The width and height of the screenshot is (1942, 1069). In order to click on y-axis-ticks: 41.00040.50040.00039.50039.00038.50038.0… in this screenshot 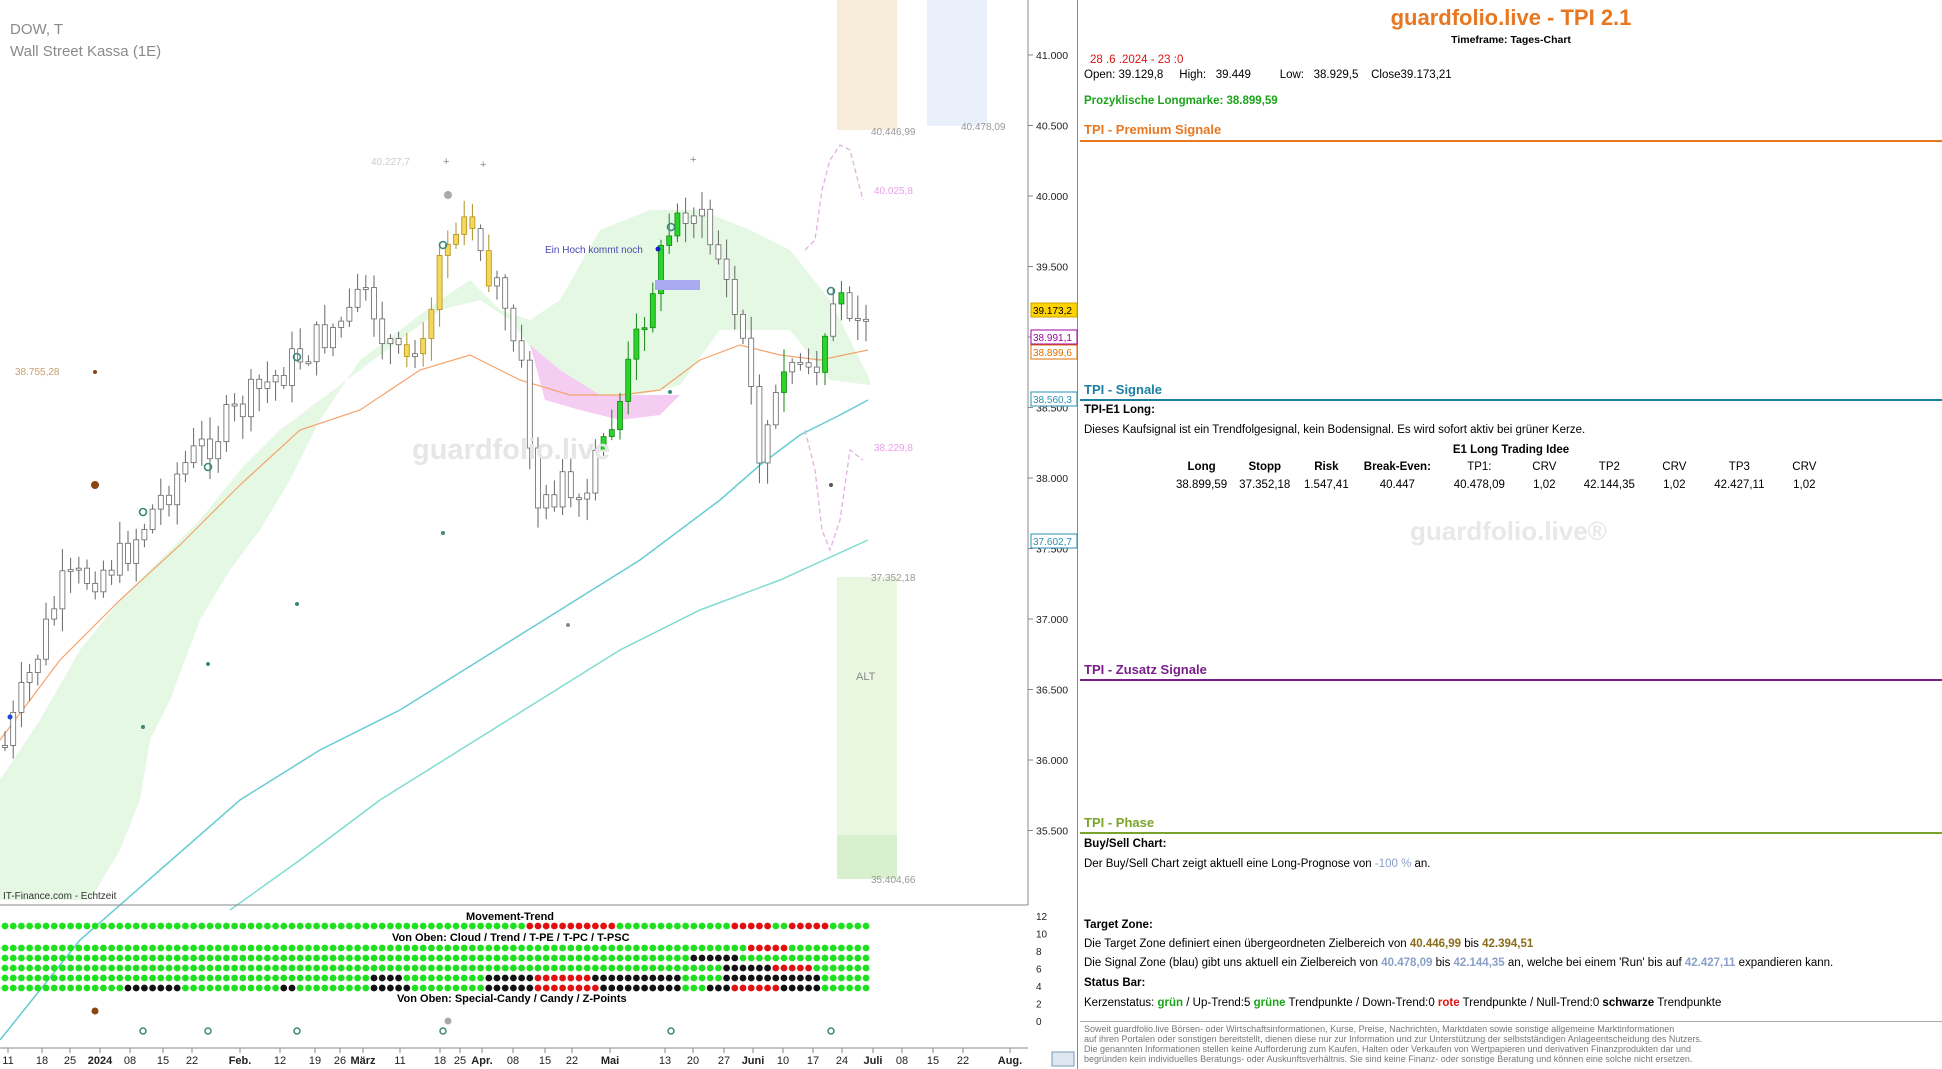, I will do `click(1048, 444)`.